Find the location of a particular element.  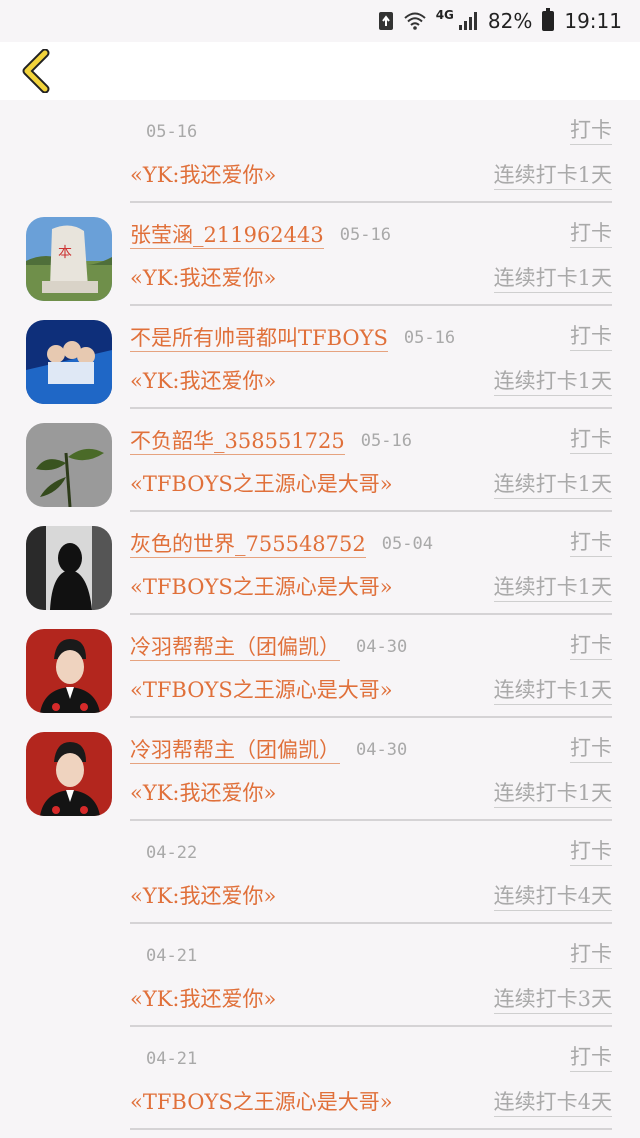

header-bar is located at coordinates (320, 71).